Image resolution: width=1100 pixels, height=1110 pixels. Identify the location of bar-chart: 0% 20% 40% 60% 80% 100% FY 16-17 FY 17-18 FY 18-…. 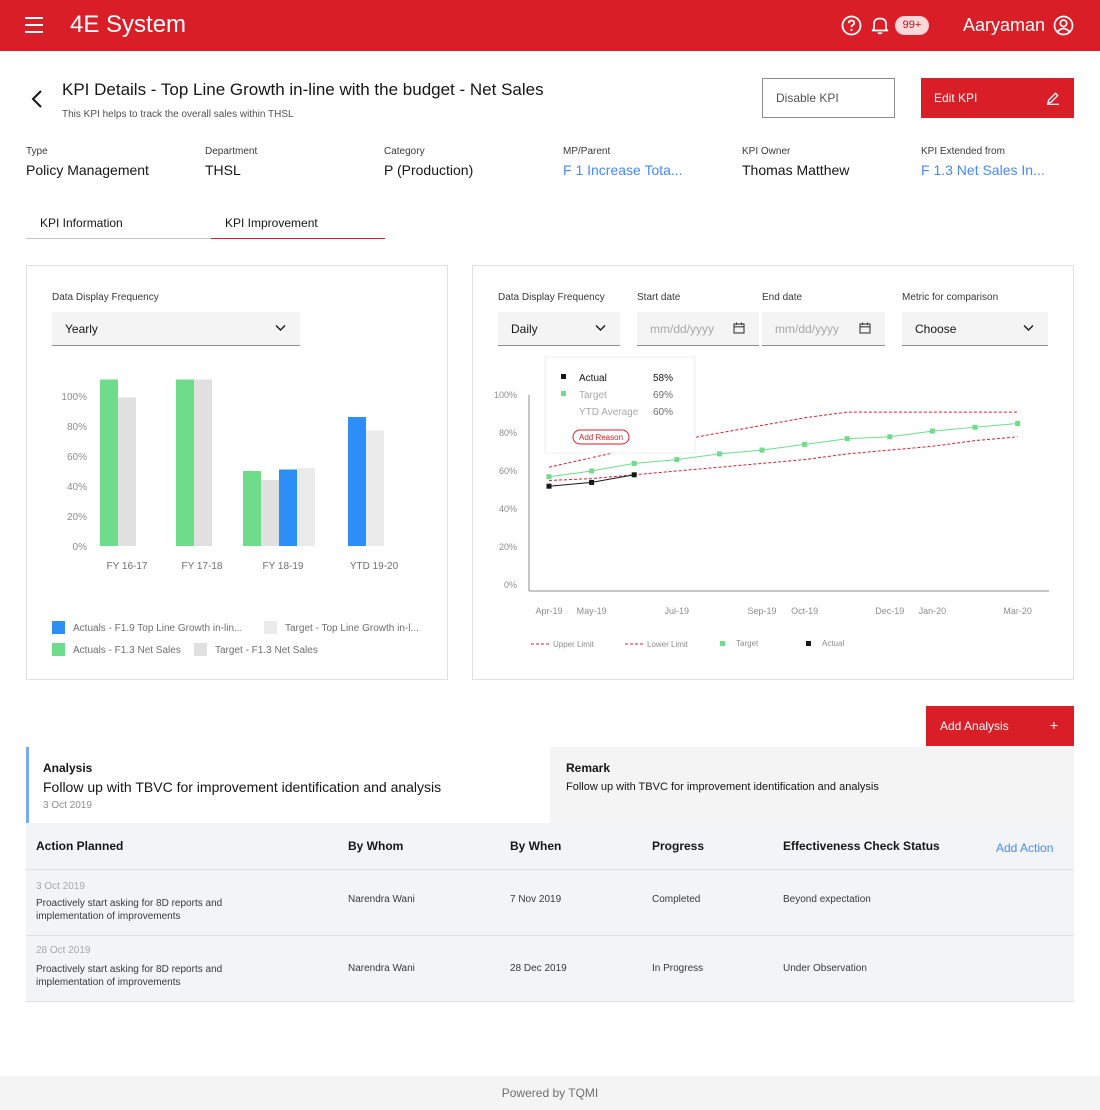
(230, 475).